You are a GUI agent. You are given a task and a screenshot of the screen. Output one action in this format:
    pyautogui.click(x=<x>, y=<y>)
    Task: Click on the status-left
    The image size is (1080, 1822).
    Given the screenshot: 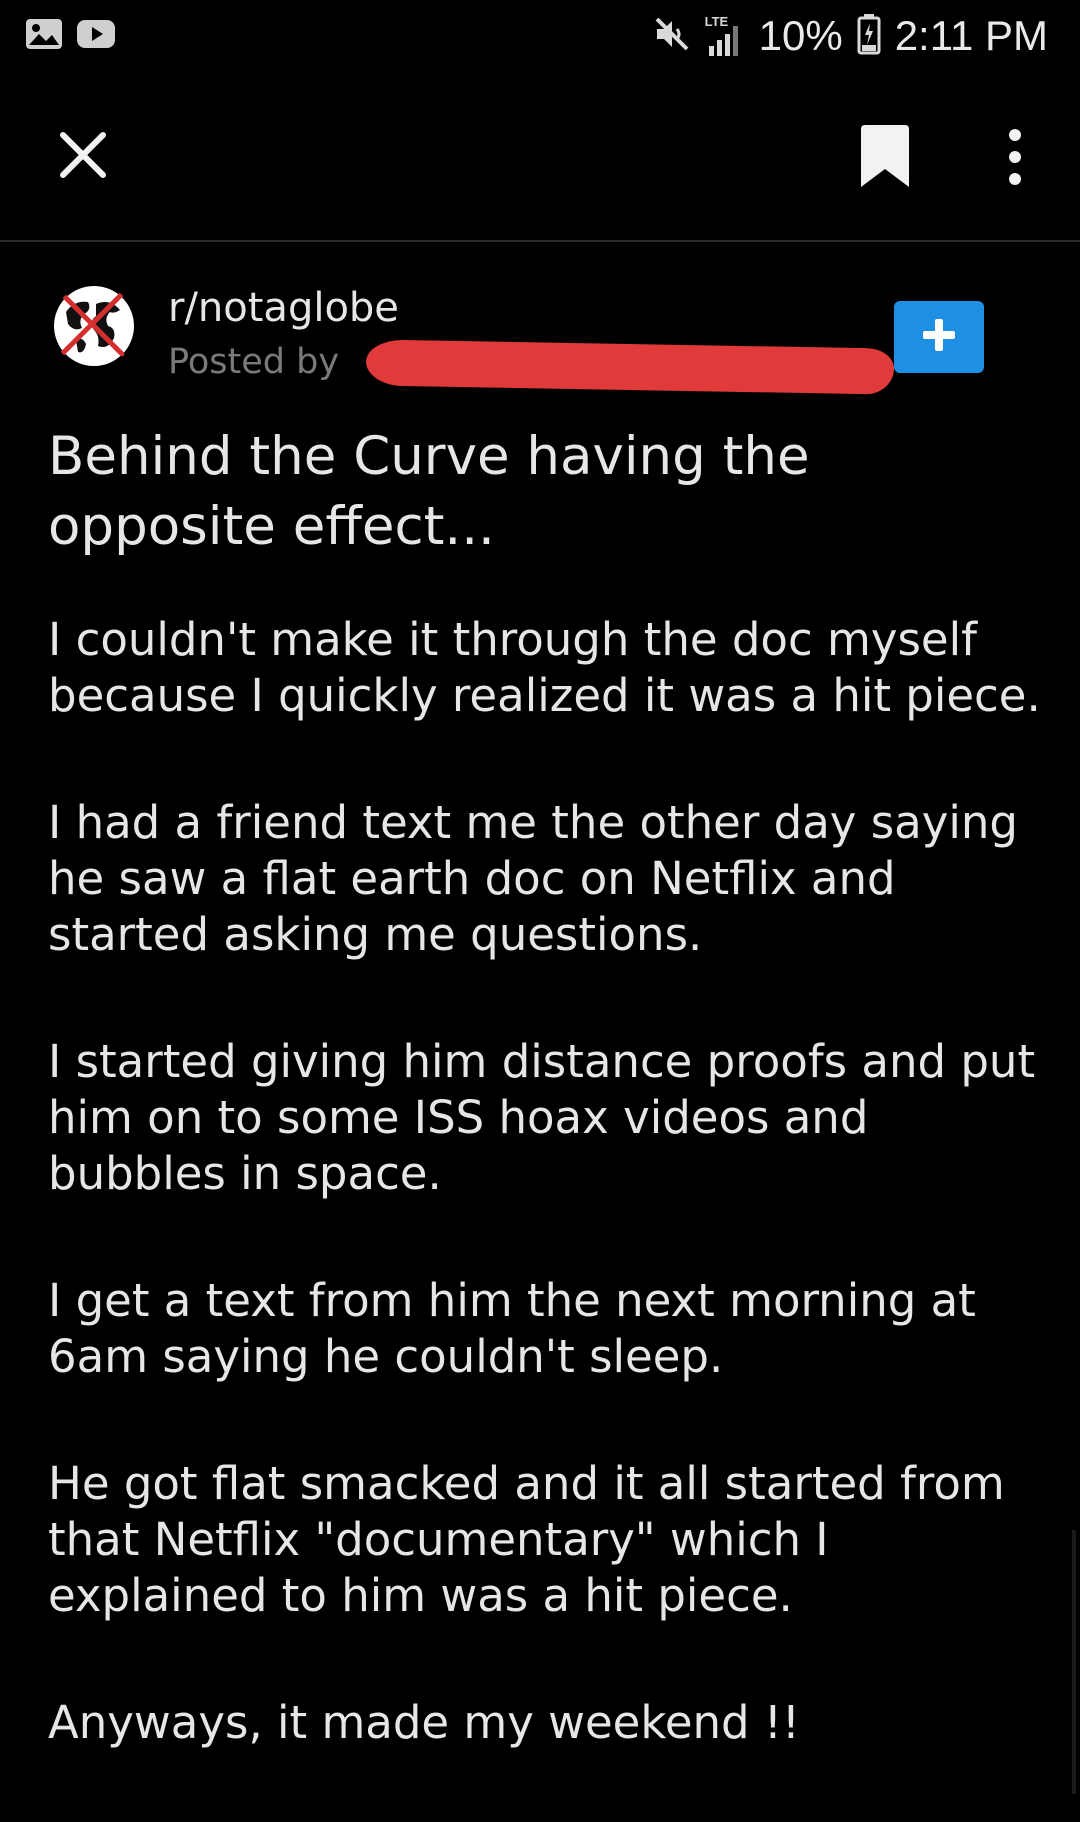 What is the action you would take?
    pyautogui.click(x=70, y=36)
    